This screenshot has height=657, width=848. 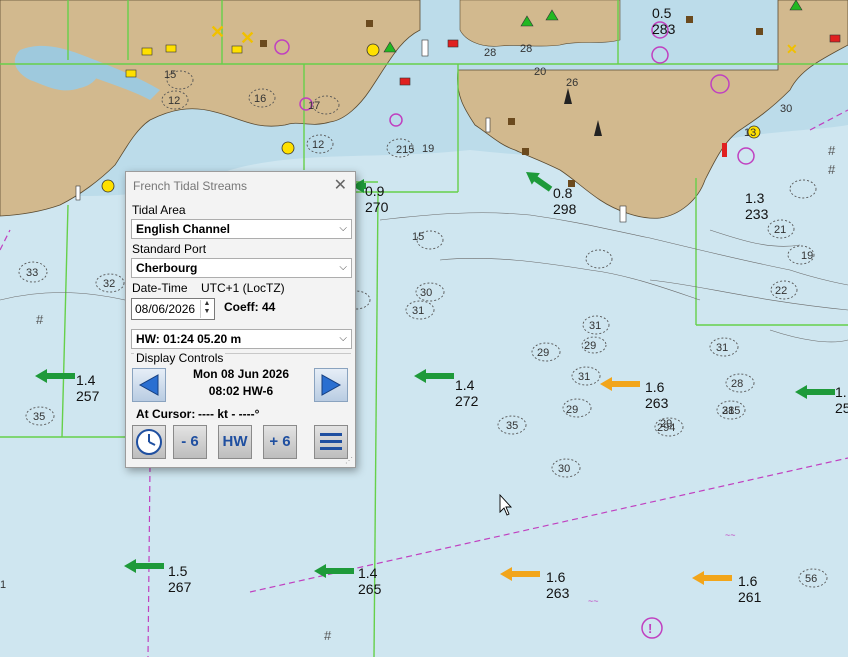 What do you see at coordinates (841, 408) in the screenshot?
I see `stream-direction: 25` at bounding box center [841, 408].